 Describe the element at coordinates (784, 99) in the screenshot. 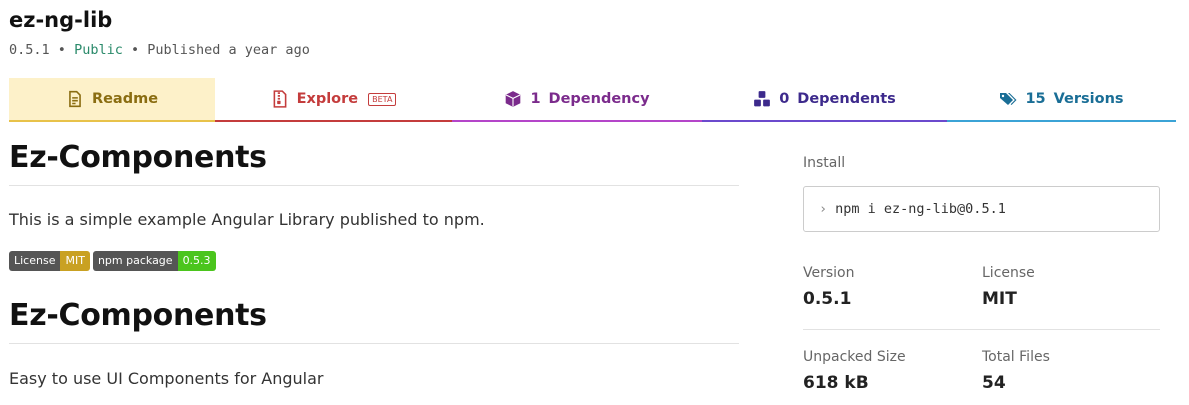

I see `tab-count: 0` at that location.